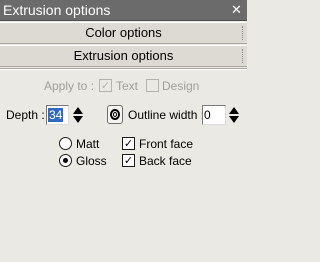  I want to click on extrusion-options-label: Extrusion options, so click(123, 55).